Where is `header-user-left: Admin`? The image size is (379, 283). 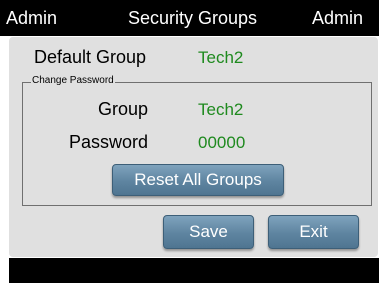 header-user-left: Admin is located at coordinates (32, 18).